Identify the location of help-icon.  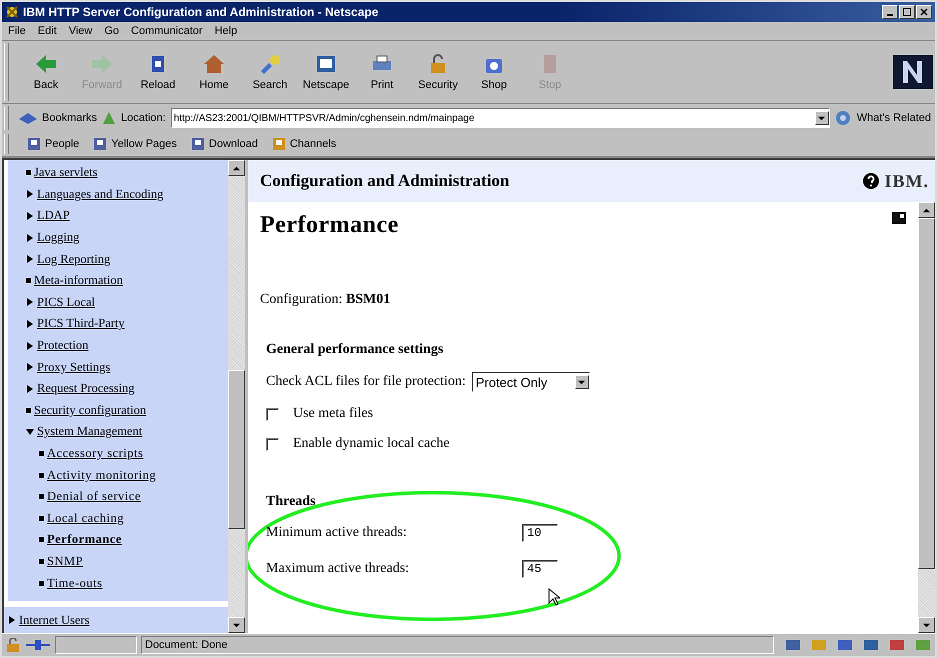
(870, 181).